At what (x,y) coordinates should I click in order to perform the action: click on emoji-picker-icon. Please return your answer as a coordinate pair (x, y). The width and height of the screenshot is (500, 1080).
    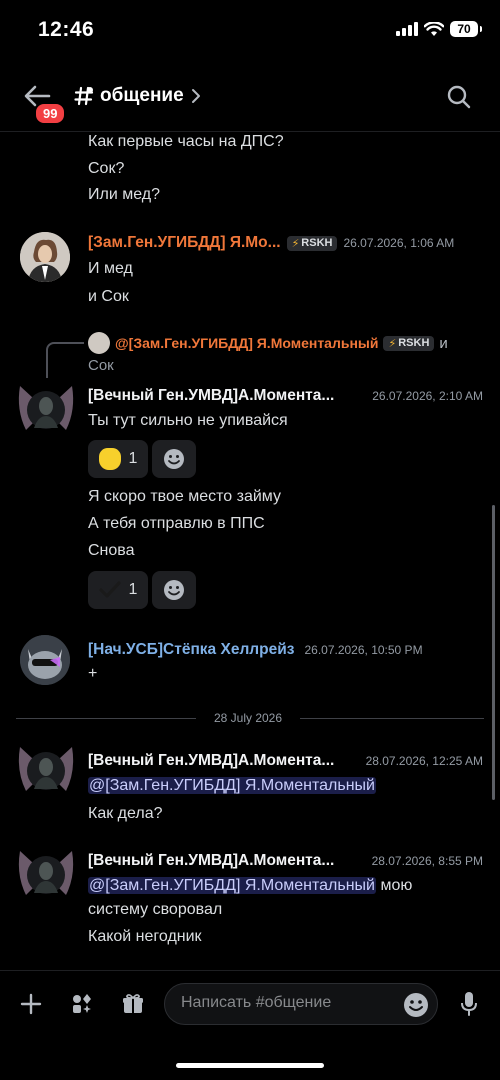
    Looking at the image, I should click on (416, 1005).